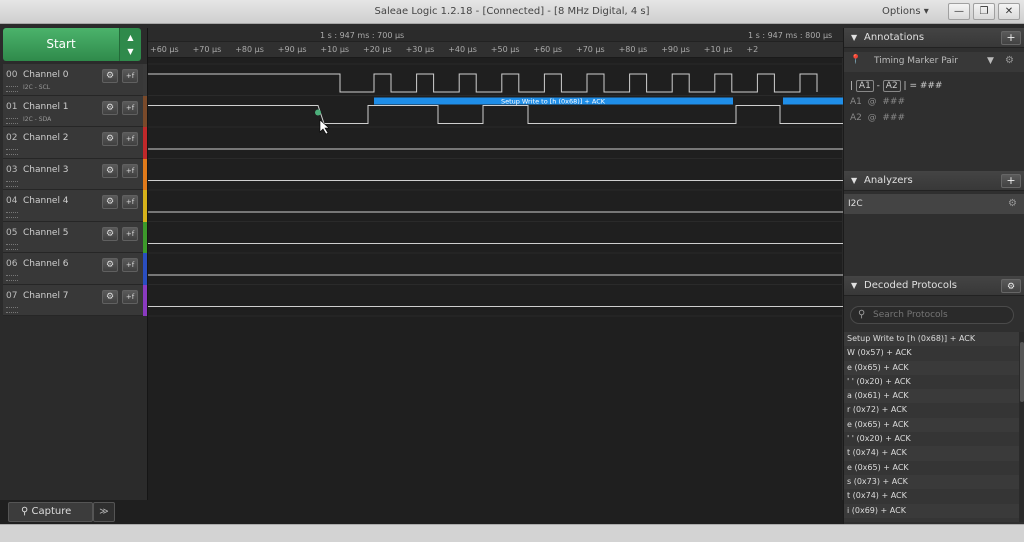 Image resolution: width=1024 pixels, height=542 pixels. I want to click on channel-name: Channel 2, so click(46, 138).